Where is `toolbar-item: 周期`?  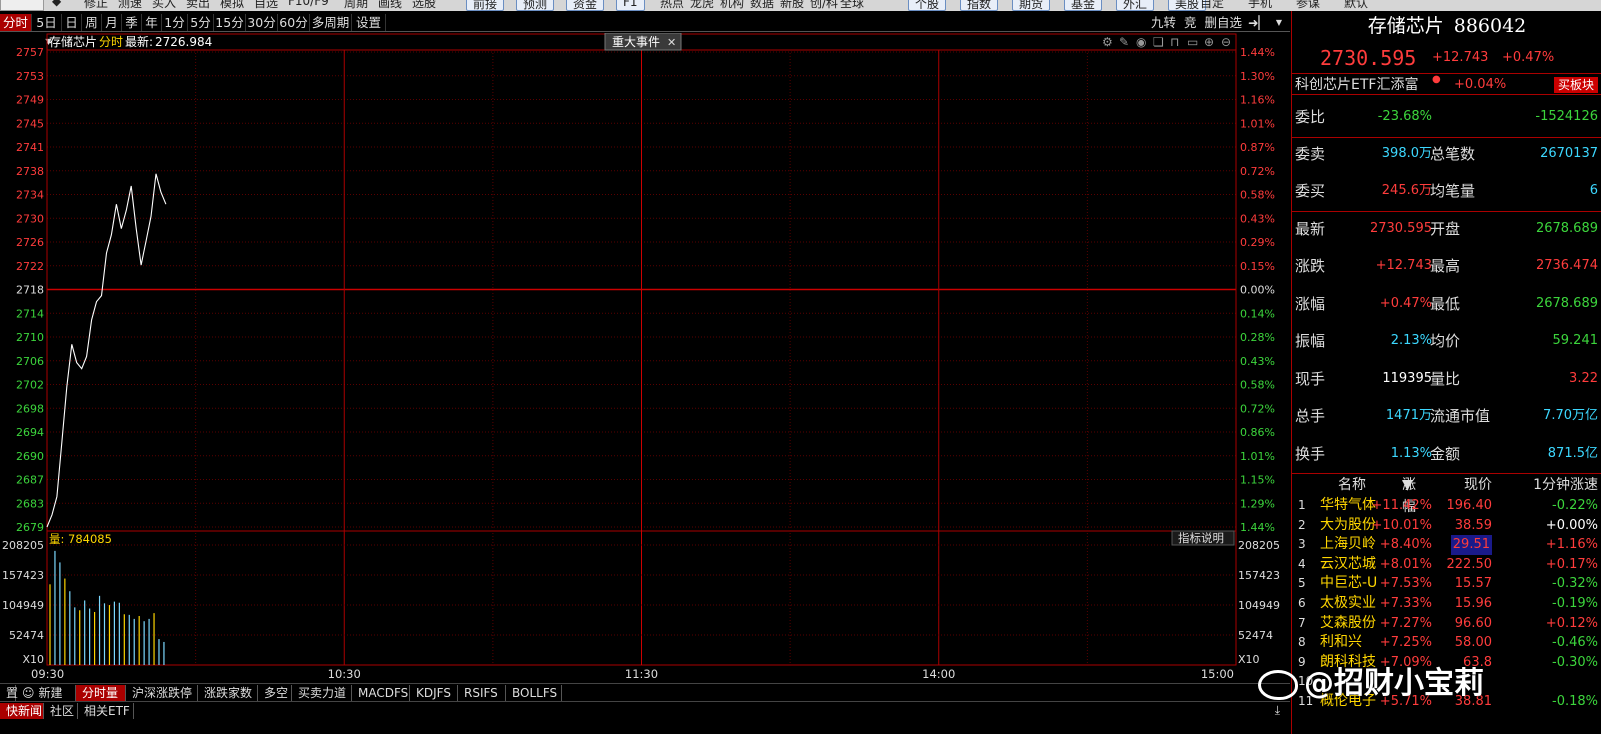 toolbar-item: 周期 is located at coordinates (356, 5).